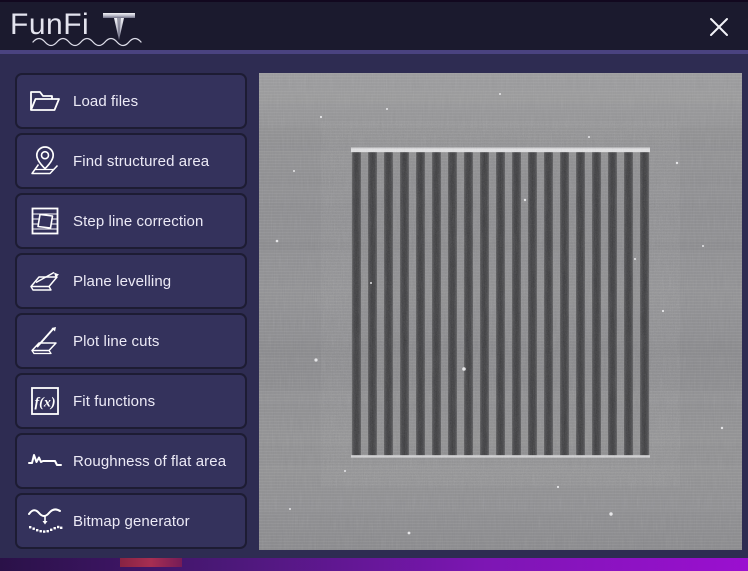 This screenshot has height=571, width=748. What do you see at coordinates (116, 341) in the screenshot?
I see `sidebar-item-label: Plot line cuts` at bounding box center [116, 341].